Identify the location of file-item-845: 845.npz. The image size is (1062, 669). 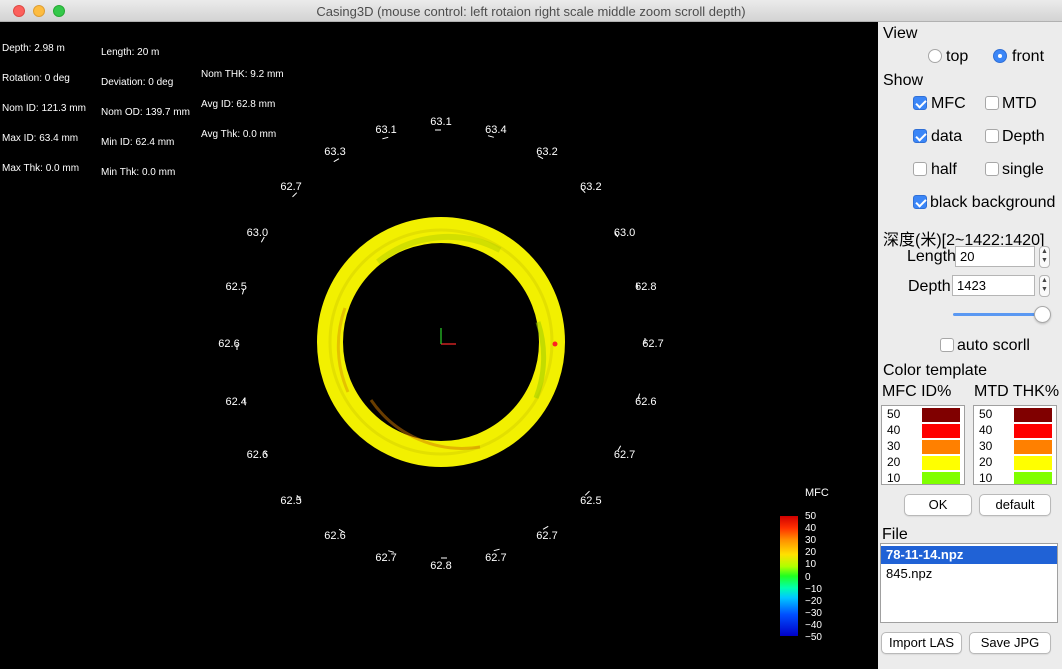
(969, 574).